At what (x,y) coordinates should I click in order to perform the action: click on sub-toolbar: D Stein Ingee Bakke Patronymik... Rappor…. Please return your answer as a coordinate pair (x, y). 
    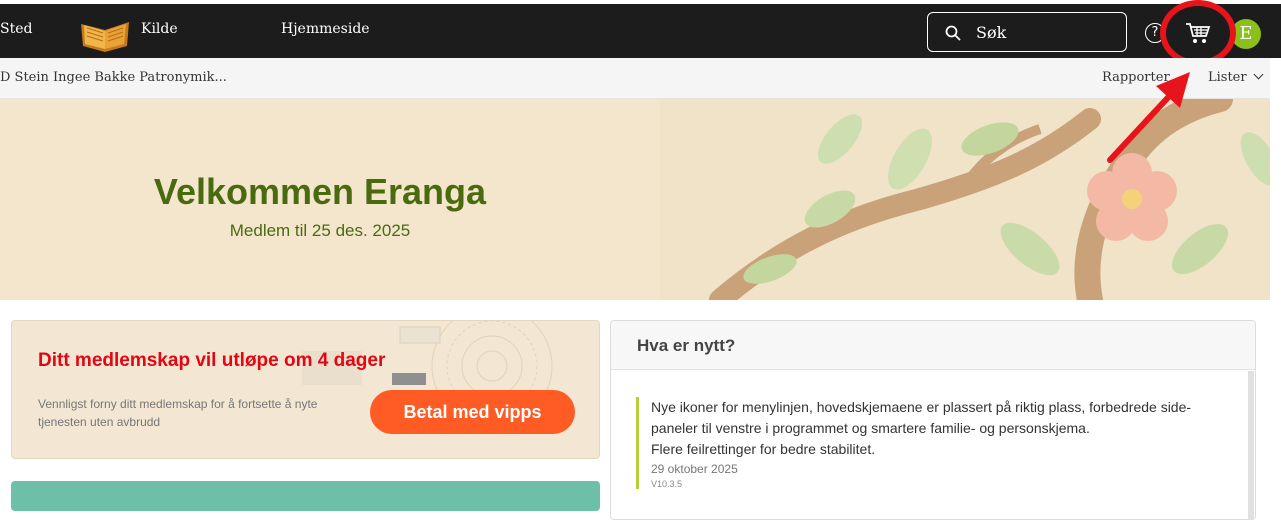
    Looking at the image, I should click on (640, 78).